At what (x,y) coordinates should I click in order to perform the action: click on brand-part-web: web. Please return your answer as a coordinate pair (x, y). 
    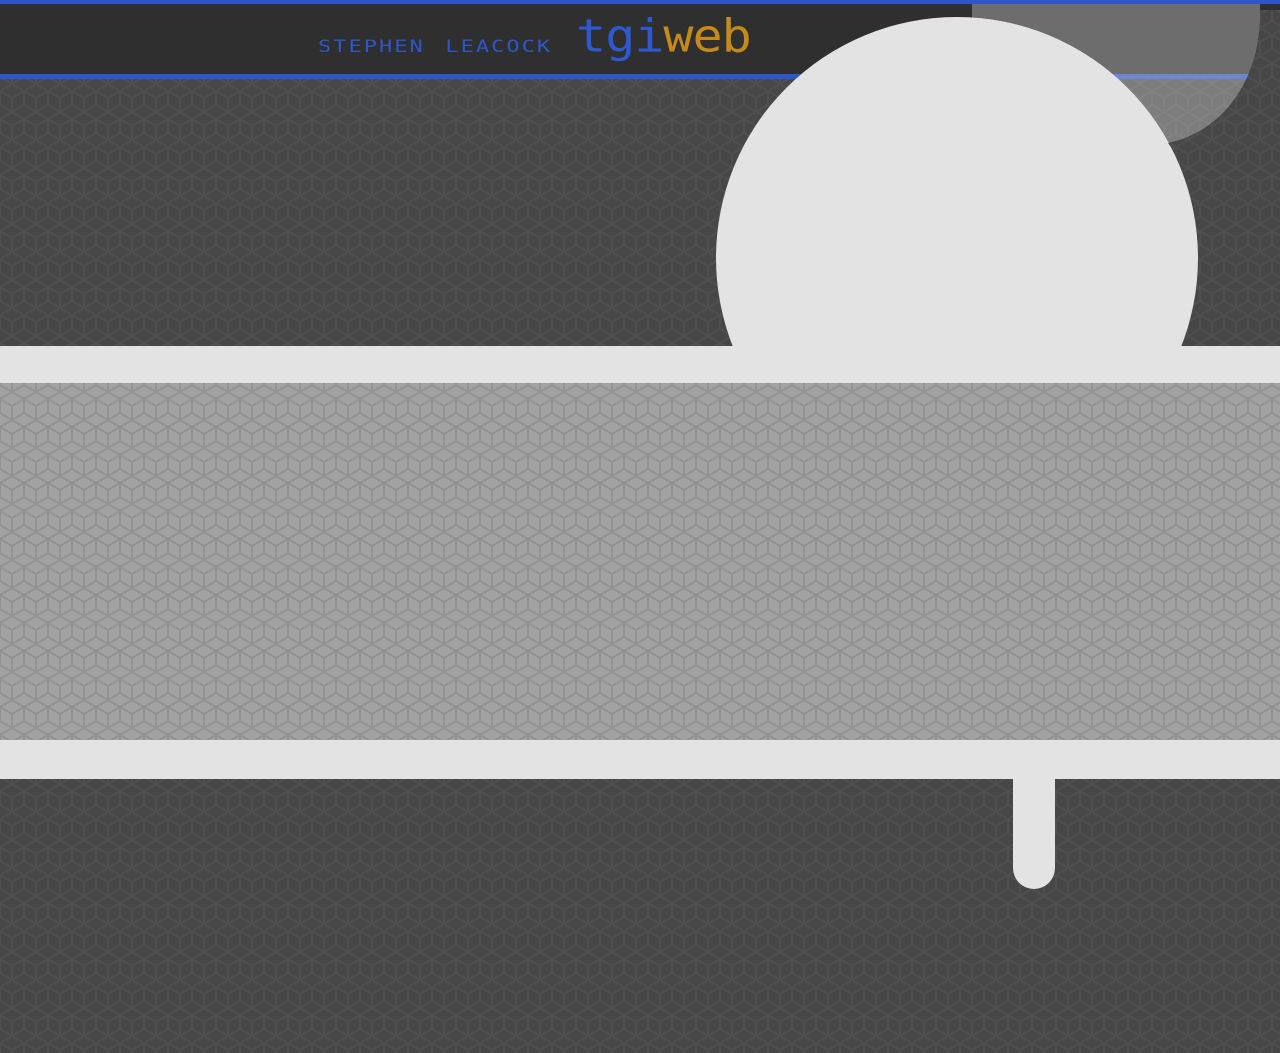
    Looking at the image, I should click on (707, 36).